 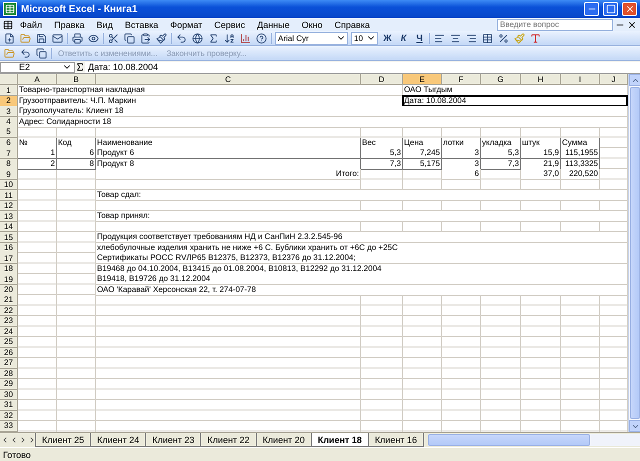 I want to click on row-header: 1, so click(x=9, y=90).